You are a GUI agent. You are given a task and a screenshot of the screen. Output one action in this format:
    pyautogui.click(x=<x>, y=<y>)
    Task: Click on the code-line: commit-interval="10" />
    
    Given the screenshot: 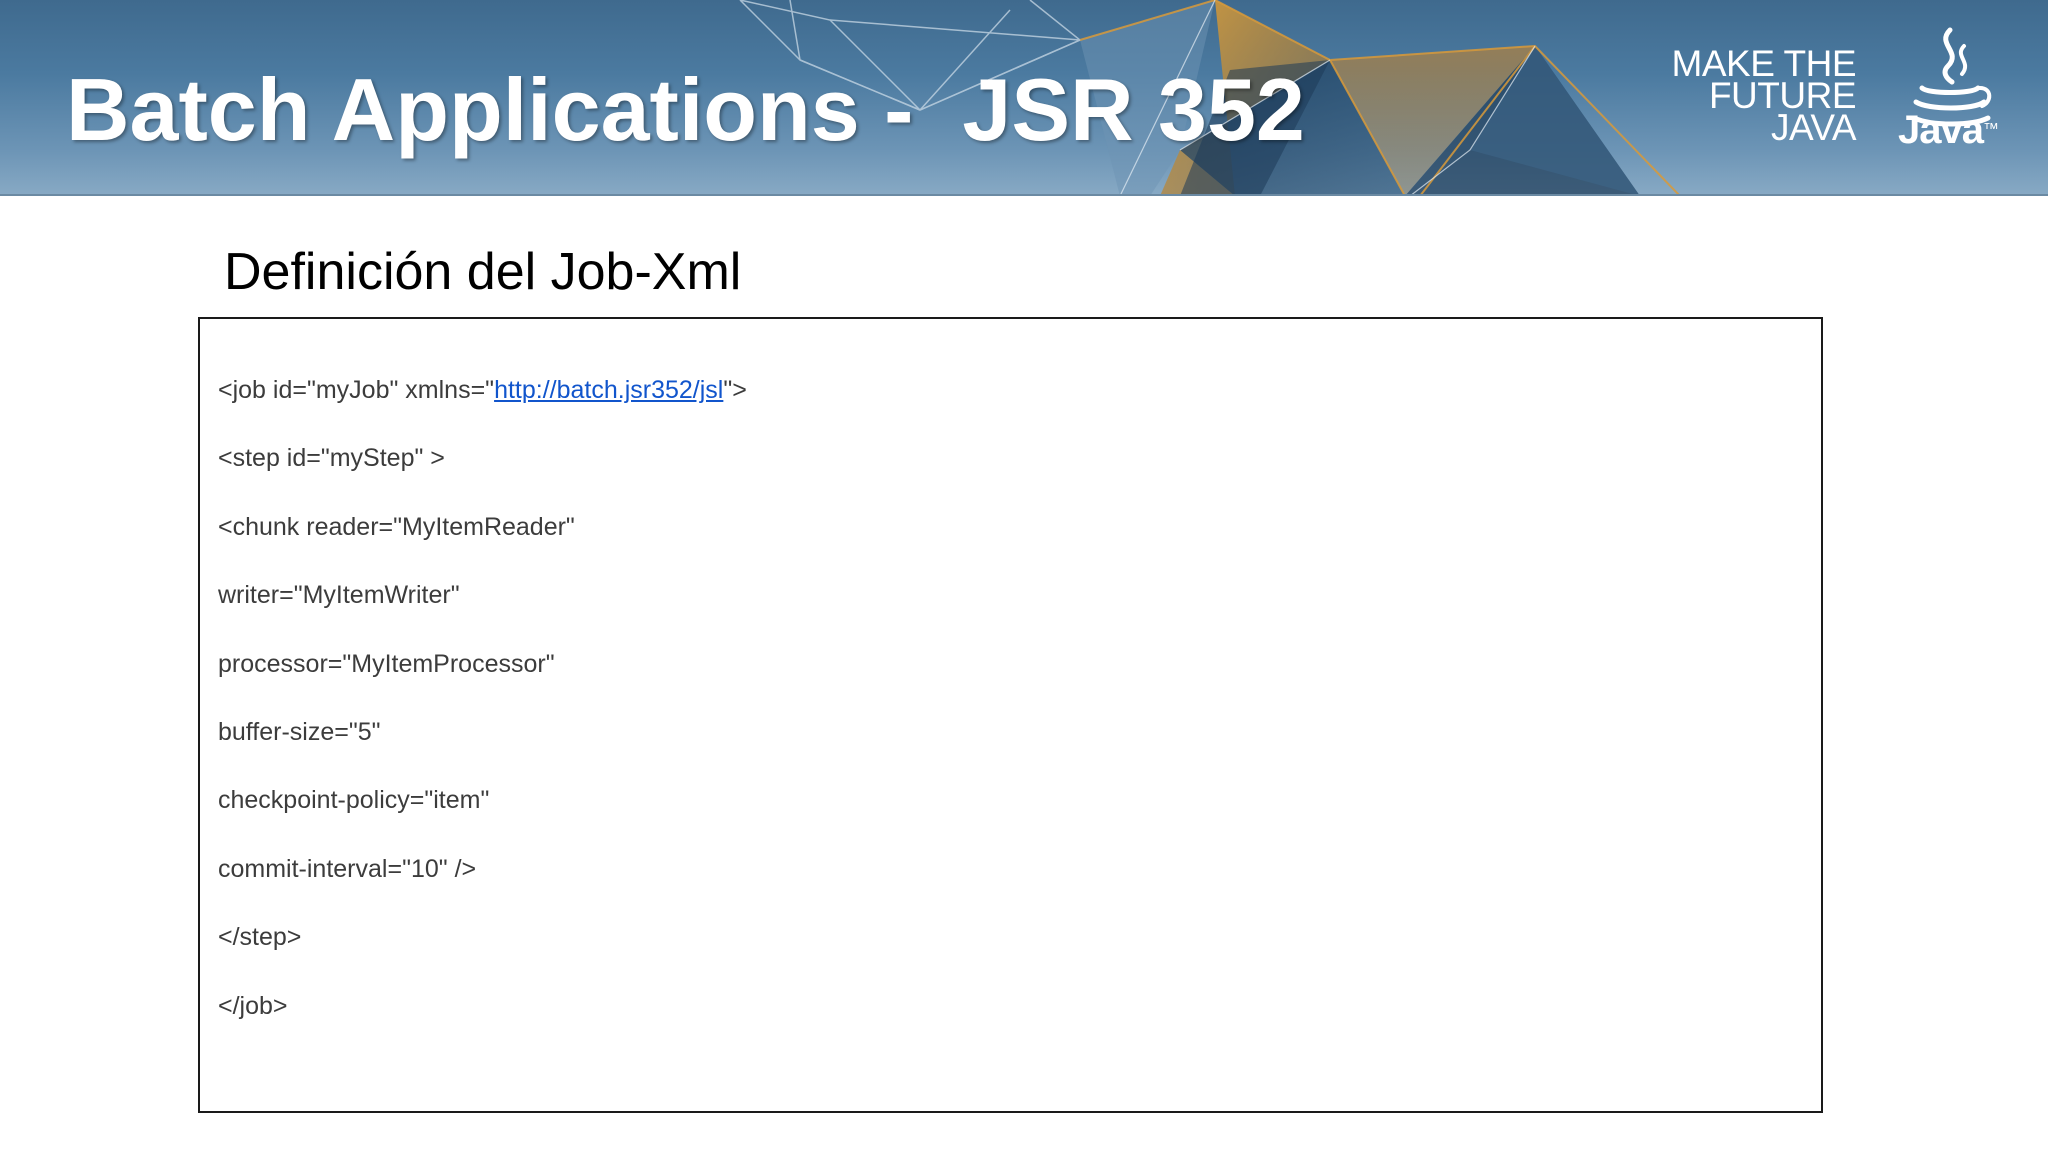 What is the action you would take?
    pyautogui.click(x=347, y=868)
    